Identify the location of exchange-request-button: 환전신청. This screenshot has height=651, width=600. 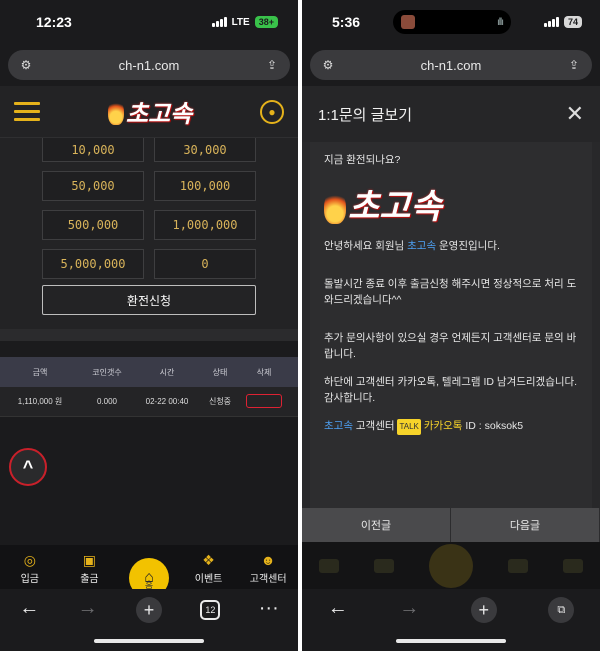
(149, 300).